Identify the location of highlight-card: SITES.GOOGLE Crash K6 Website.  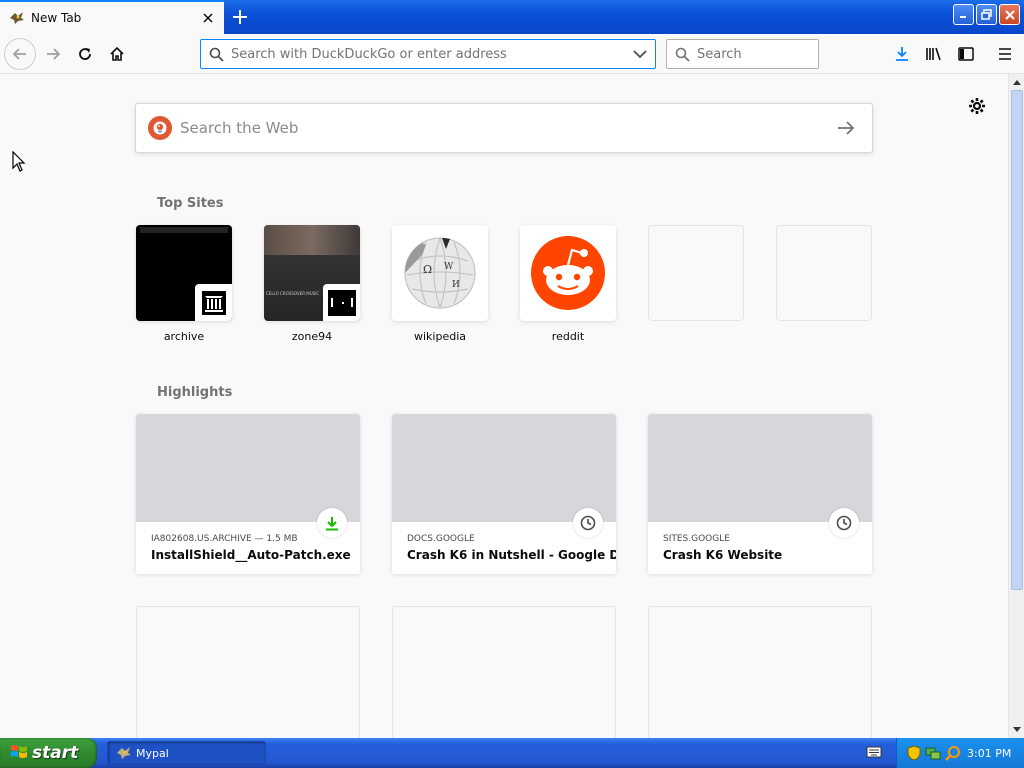
(760, 494).